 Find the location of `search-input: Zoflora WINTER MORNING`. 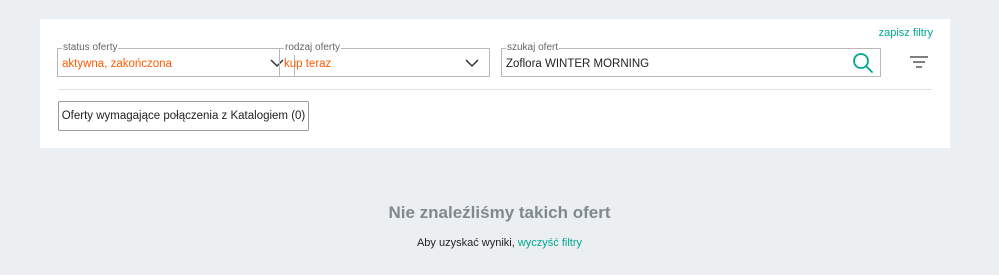

search-input: Zoflora WINTER MORNING is located at coordinates (577, 64).